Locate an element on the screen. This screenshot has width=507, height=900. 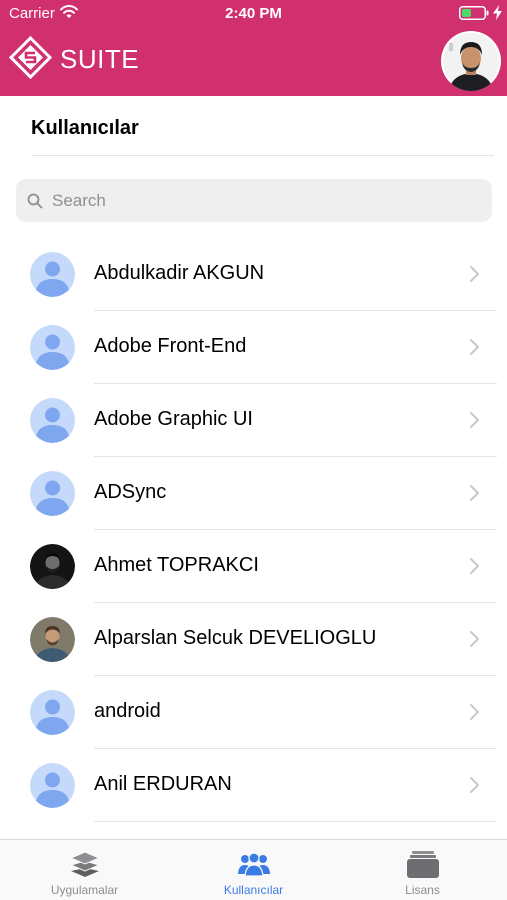
tab-label: Uygulamalar is located at coordinates (84, 890).